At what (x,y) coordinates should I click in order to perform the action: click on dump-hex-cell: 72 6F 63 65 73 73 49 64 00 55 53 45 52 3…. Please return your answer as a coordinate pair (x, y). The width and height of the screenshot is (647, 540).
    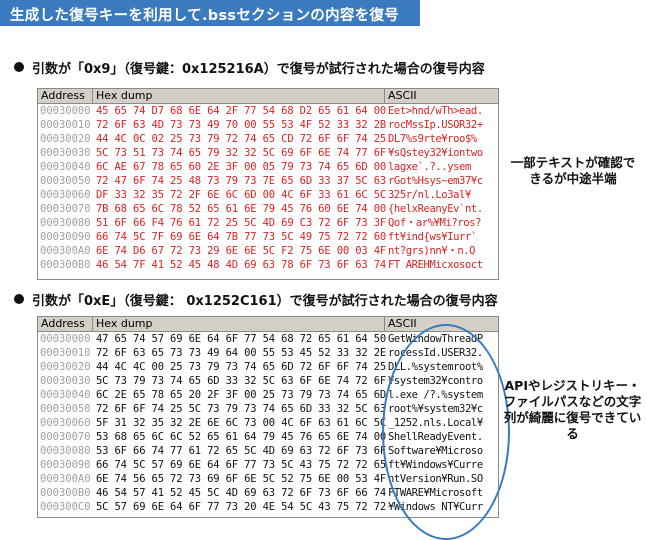
    Looking at the image, I should click on (241, 353).